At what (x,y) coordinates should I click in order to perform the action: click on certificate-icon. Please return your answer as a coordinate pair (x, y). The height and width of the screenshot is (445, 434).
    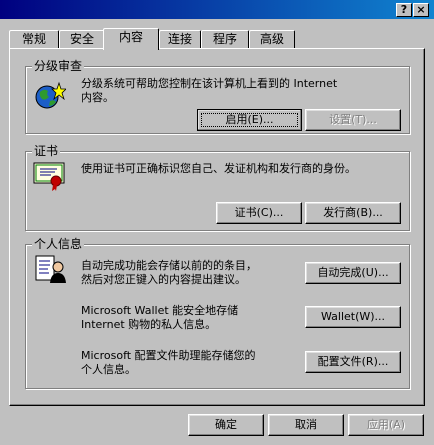
    Looking at the image, I should click on (49, 176).